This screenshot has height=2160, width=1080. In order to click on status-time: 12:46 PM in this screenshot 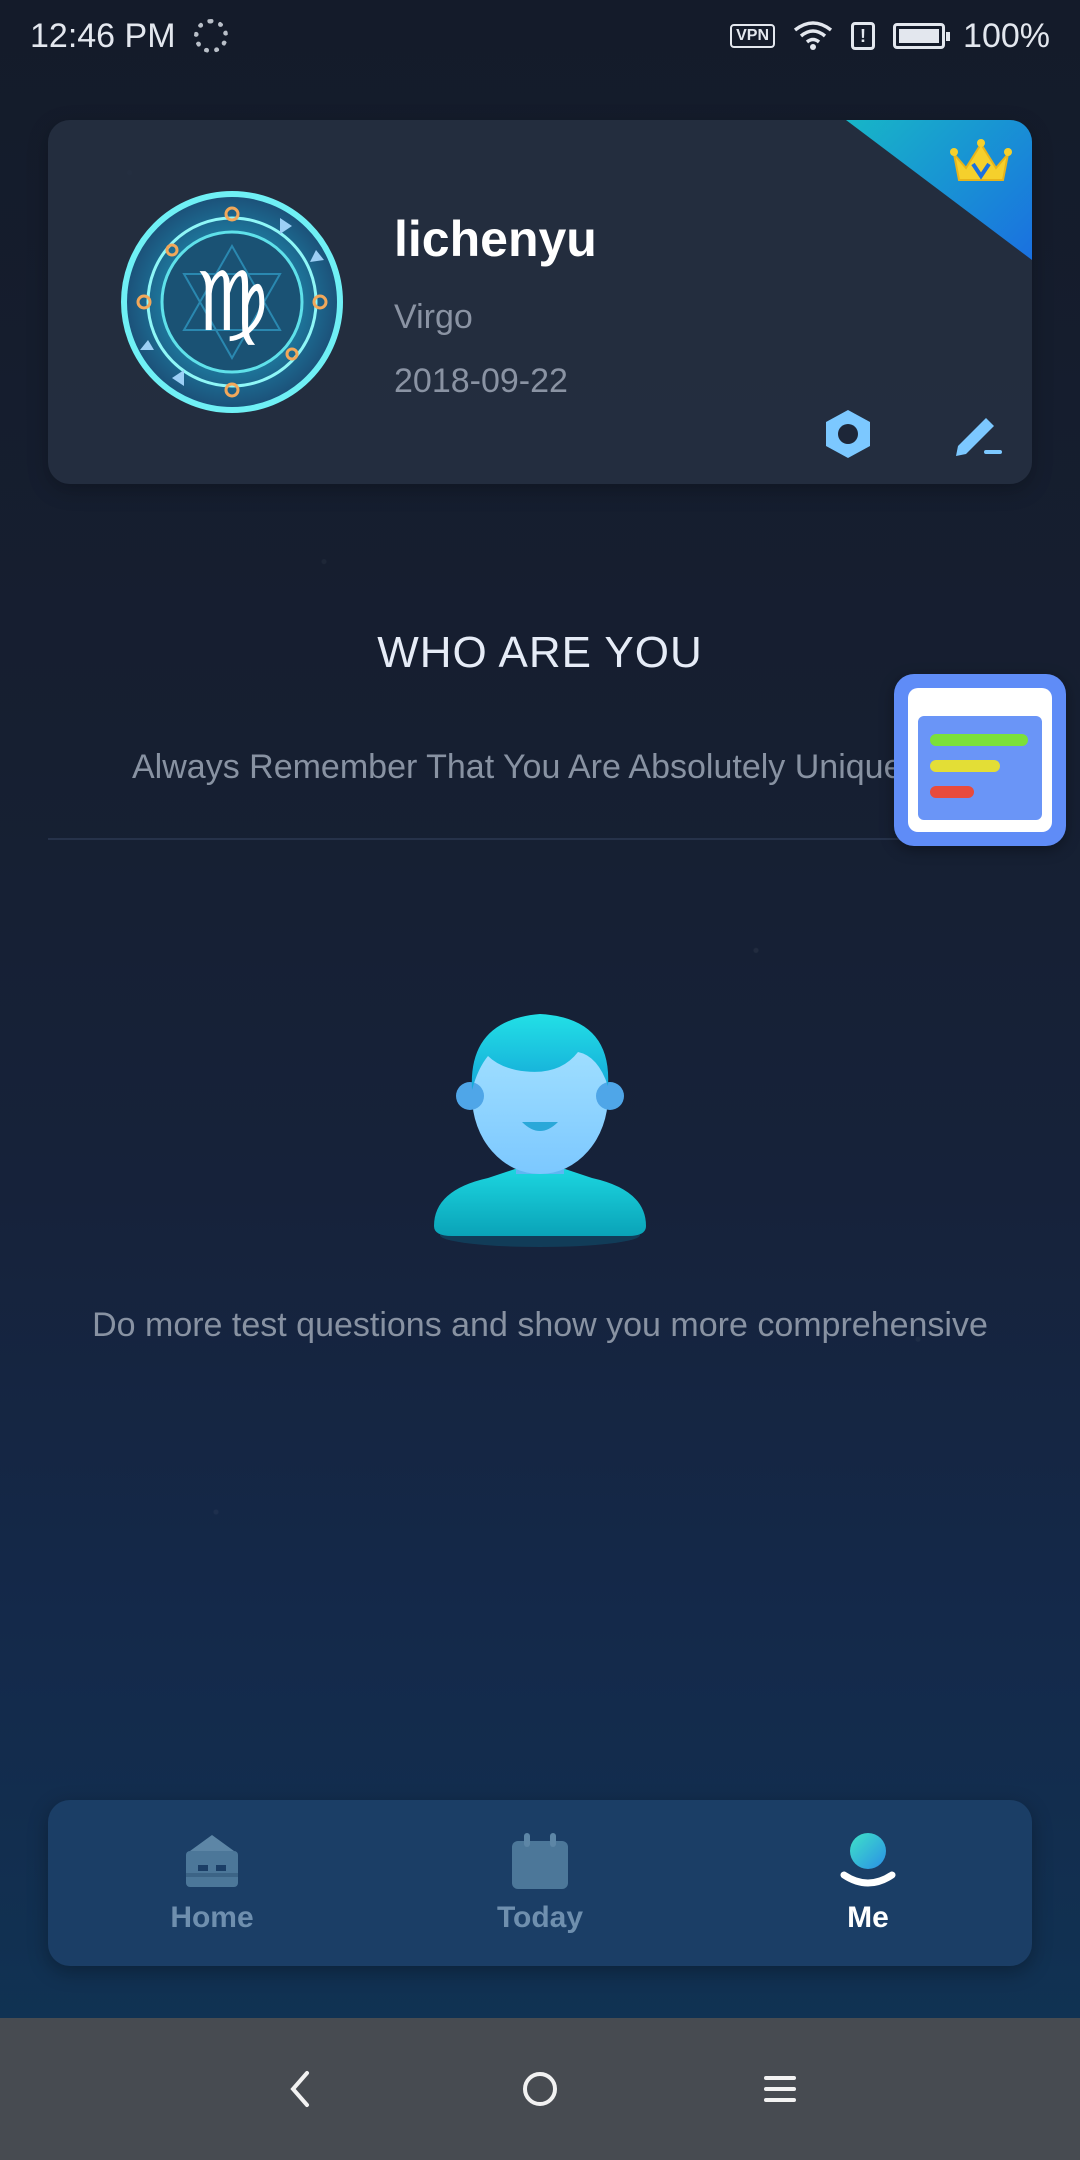, I will do `click(103, 35)`.